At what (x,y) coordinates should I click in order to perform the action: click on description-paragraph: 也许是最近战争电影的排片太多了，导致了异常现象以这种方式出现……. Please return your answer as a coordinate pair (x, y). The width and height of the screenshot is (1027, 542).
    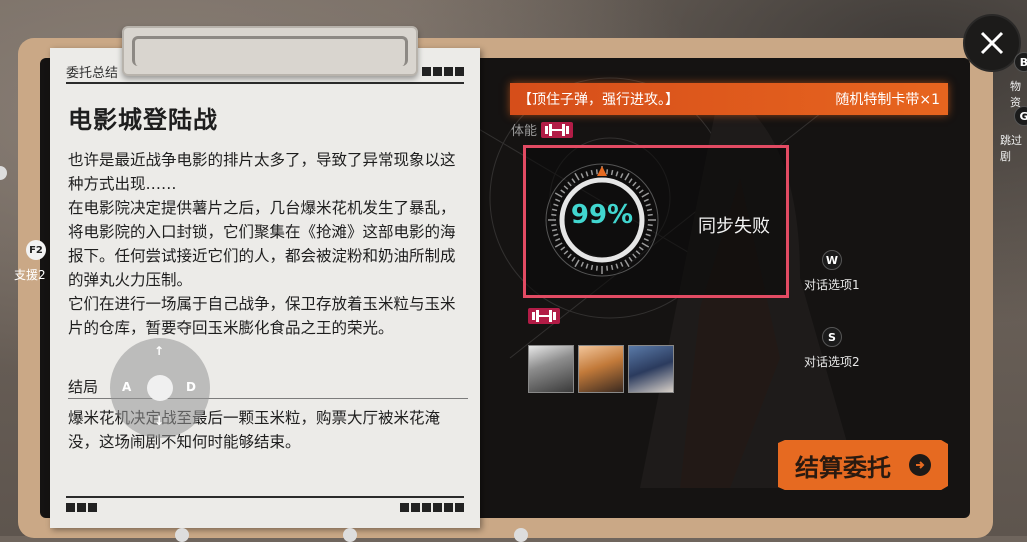
    Looking at the image, I should click on (262, 172).